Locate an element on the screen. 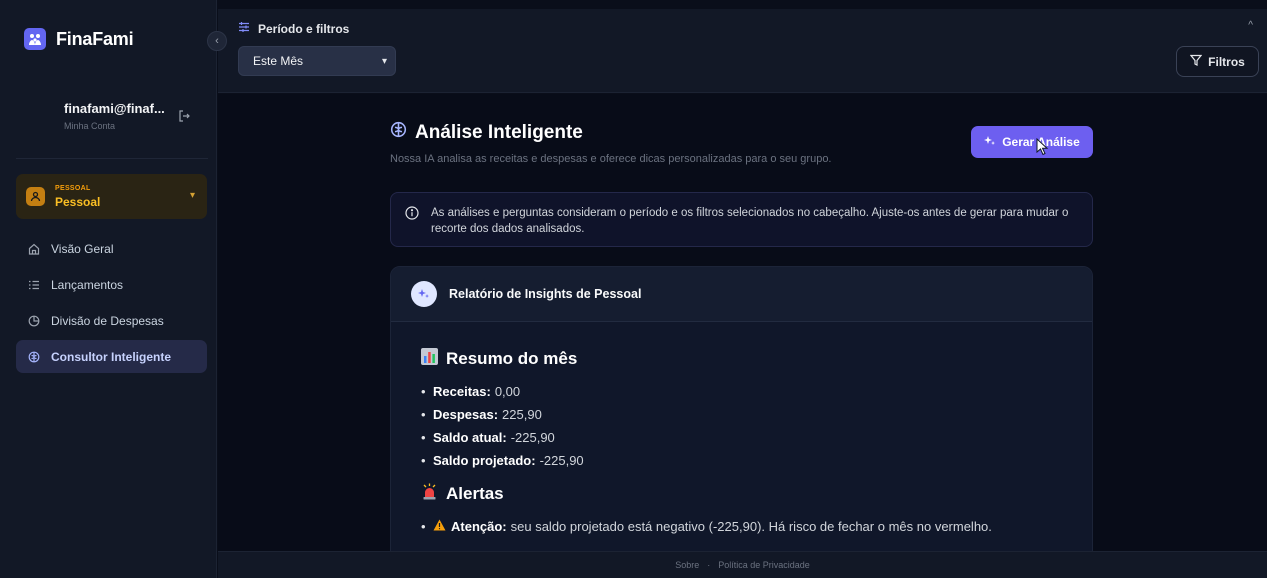 The image size is (1267, 578). group-name: Pessoal is located at coordinates (78, 201).